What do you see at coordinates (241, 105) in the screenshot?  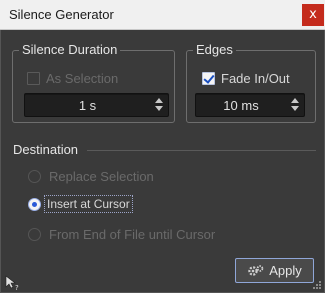 I see `fade-value: 10 ms` at bounding box center [241, 105].